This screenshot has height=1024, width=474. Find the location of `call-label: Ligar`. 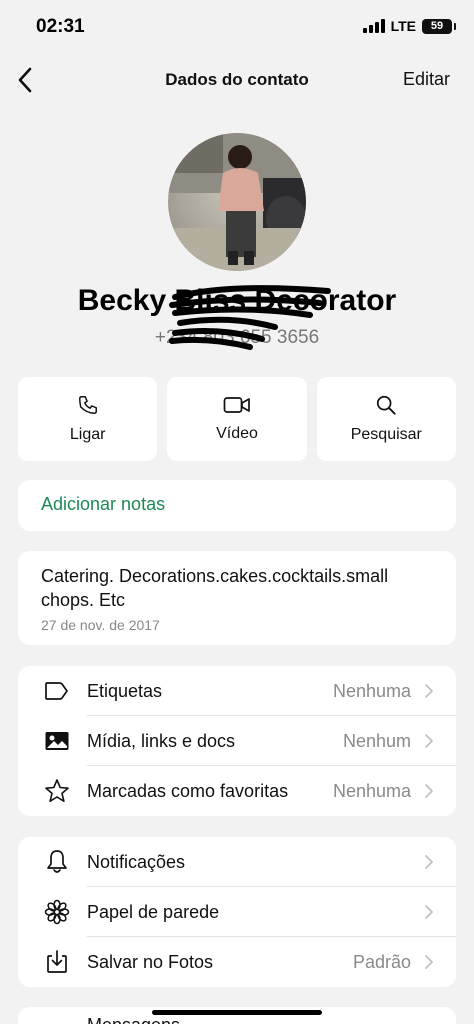

call-label: Ligar is located at coordinates (87, 434).